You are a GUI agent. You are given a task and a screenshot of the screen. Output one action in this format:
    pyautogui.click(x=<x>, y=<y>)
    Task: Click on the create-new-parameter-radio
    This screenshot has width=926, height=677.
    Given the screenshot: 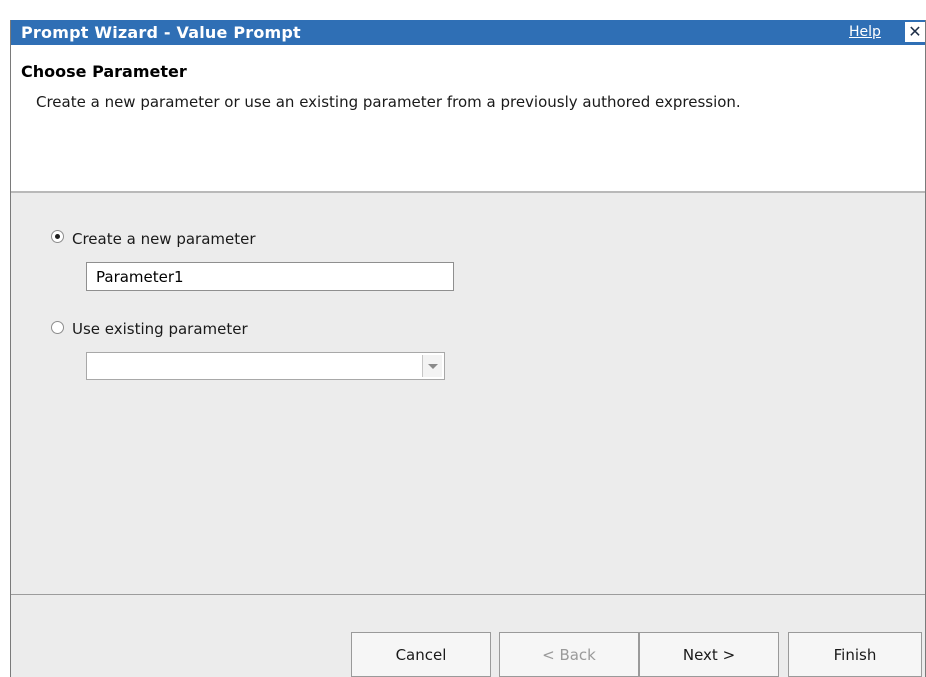 What is the action you would take?
    pyautogui.click(x=57, y=236)
    